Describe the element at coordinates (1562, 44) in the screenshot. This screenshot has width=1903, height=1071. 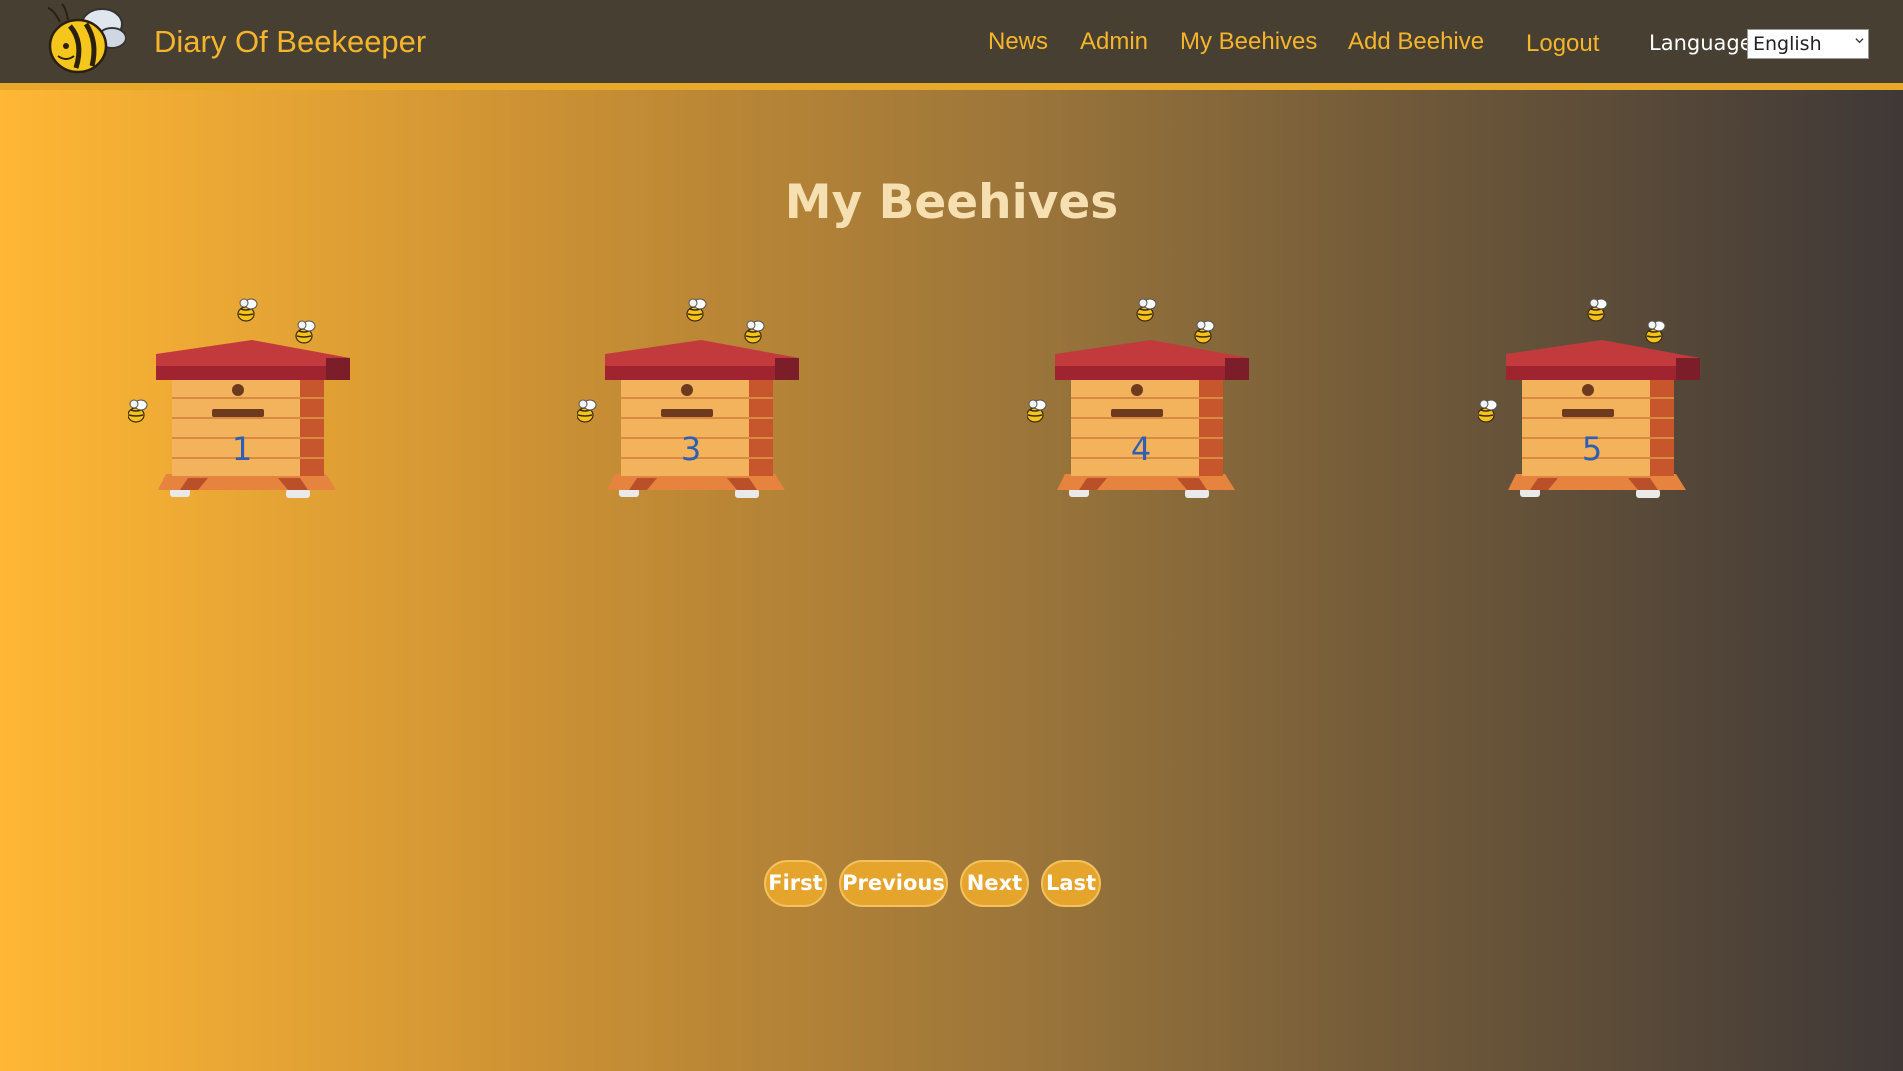
I see `logout-link: Logout` at that location.